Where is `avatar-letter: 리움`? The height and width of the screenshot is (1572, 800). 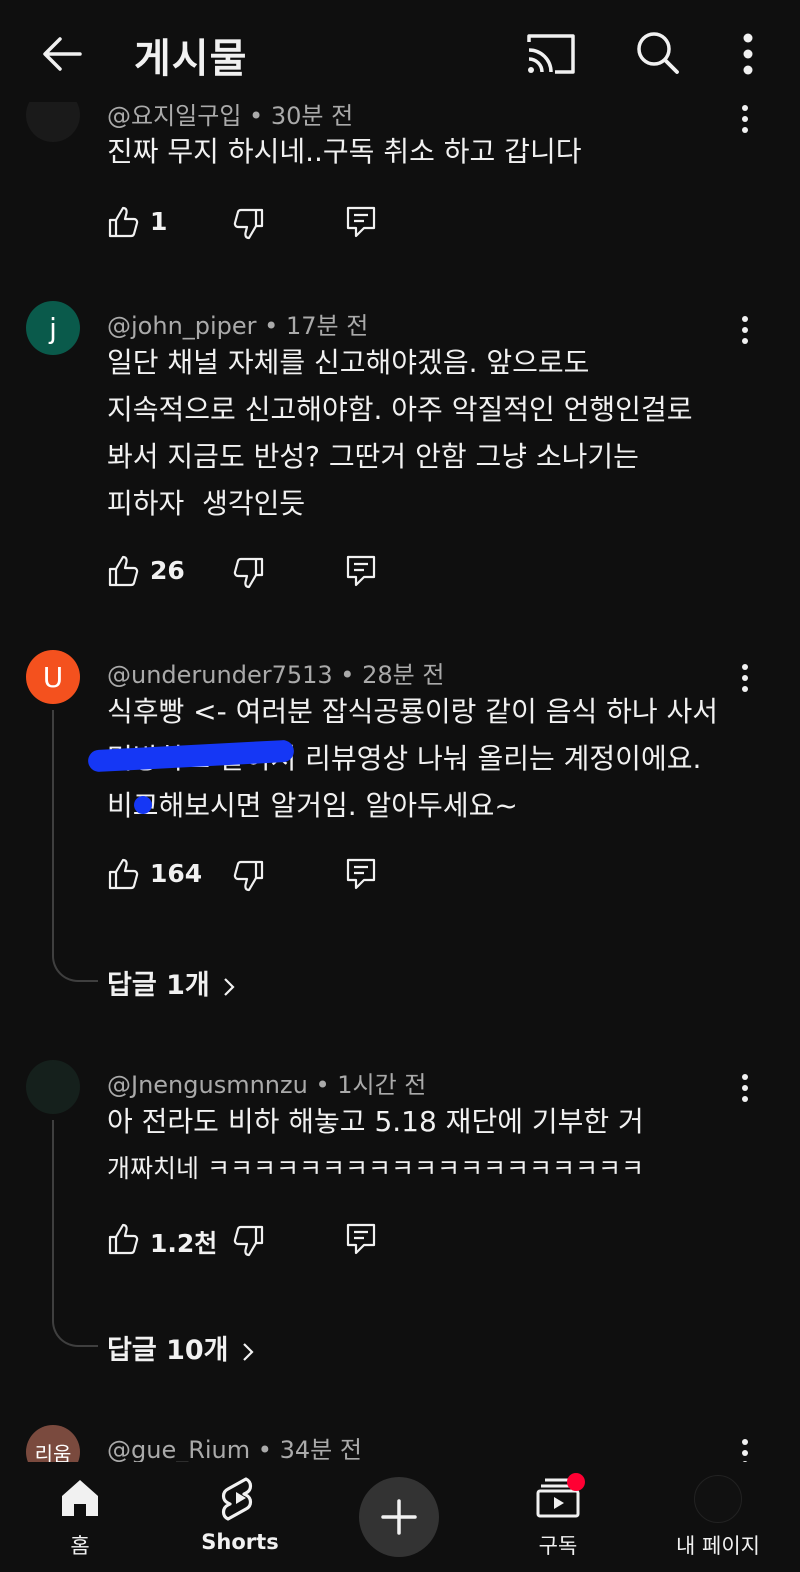
avatar-letter: 리움 is located at coordinates (53, 1452).